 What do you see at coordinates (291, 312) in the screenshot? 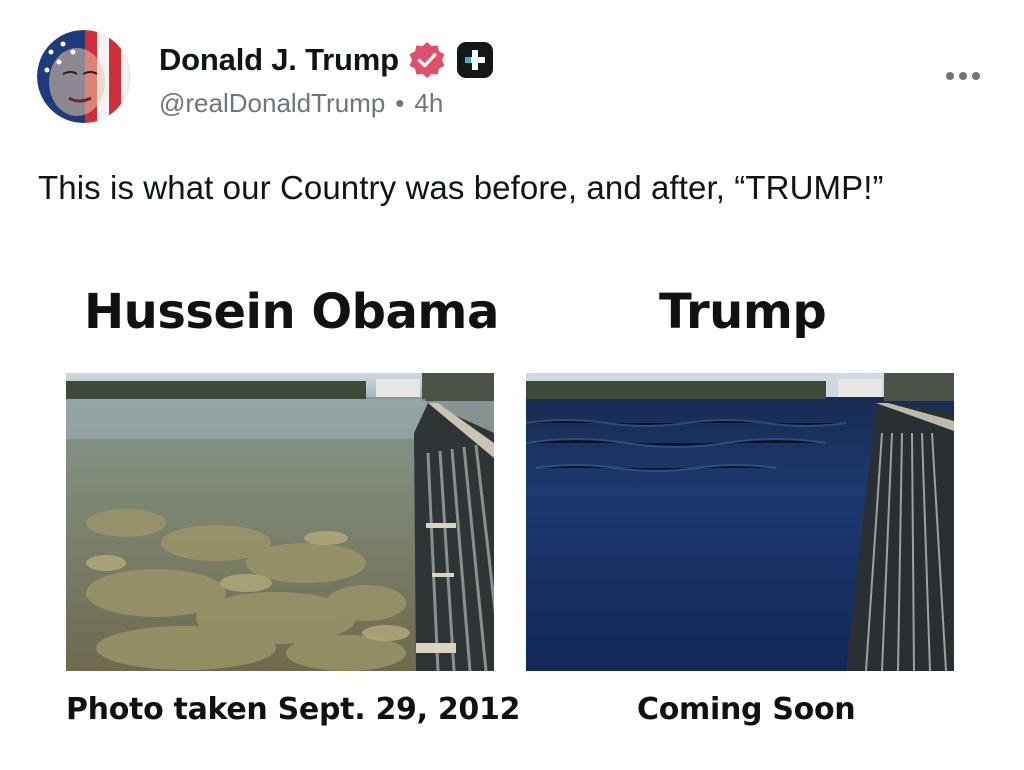
I see `left-panel-title: Hussein Obama` at bounding box center [291, 312].